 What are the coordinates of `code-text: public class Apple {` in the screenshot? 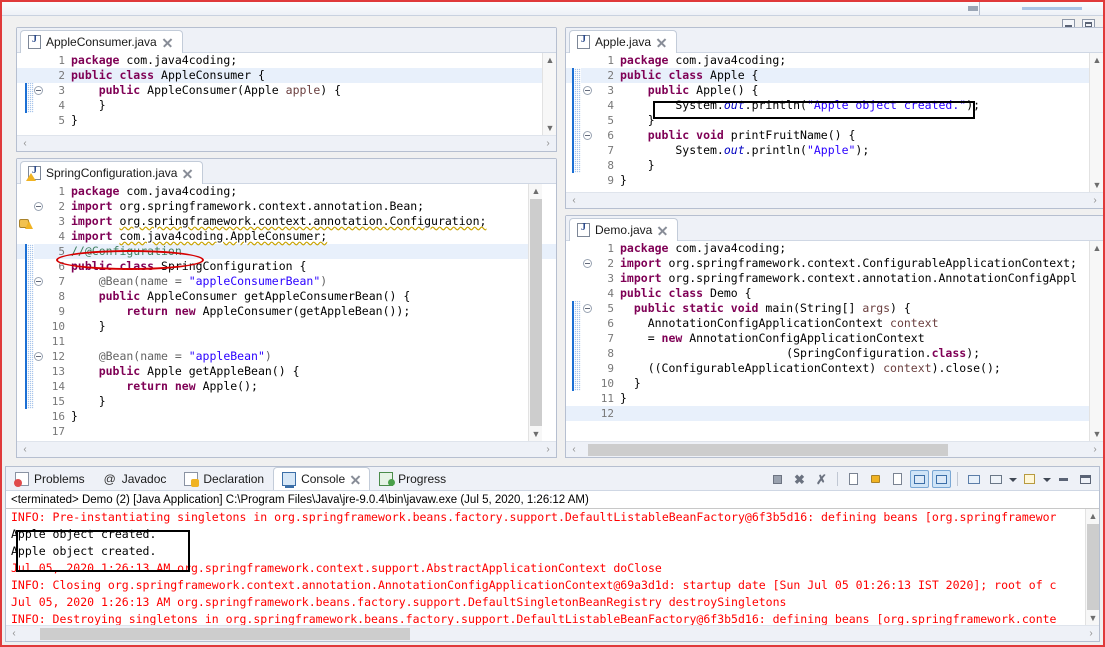 It's located at (686, 75).